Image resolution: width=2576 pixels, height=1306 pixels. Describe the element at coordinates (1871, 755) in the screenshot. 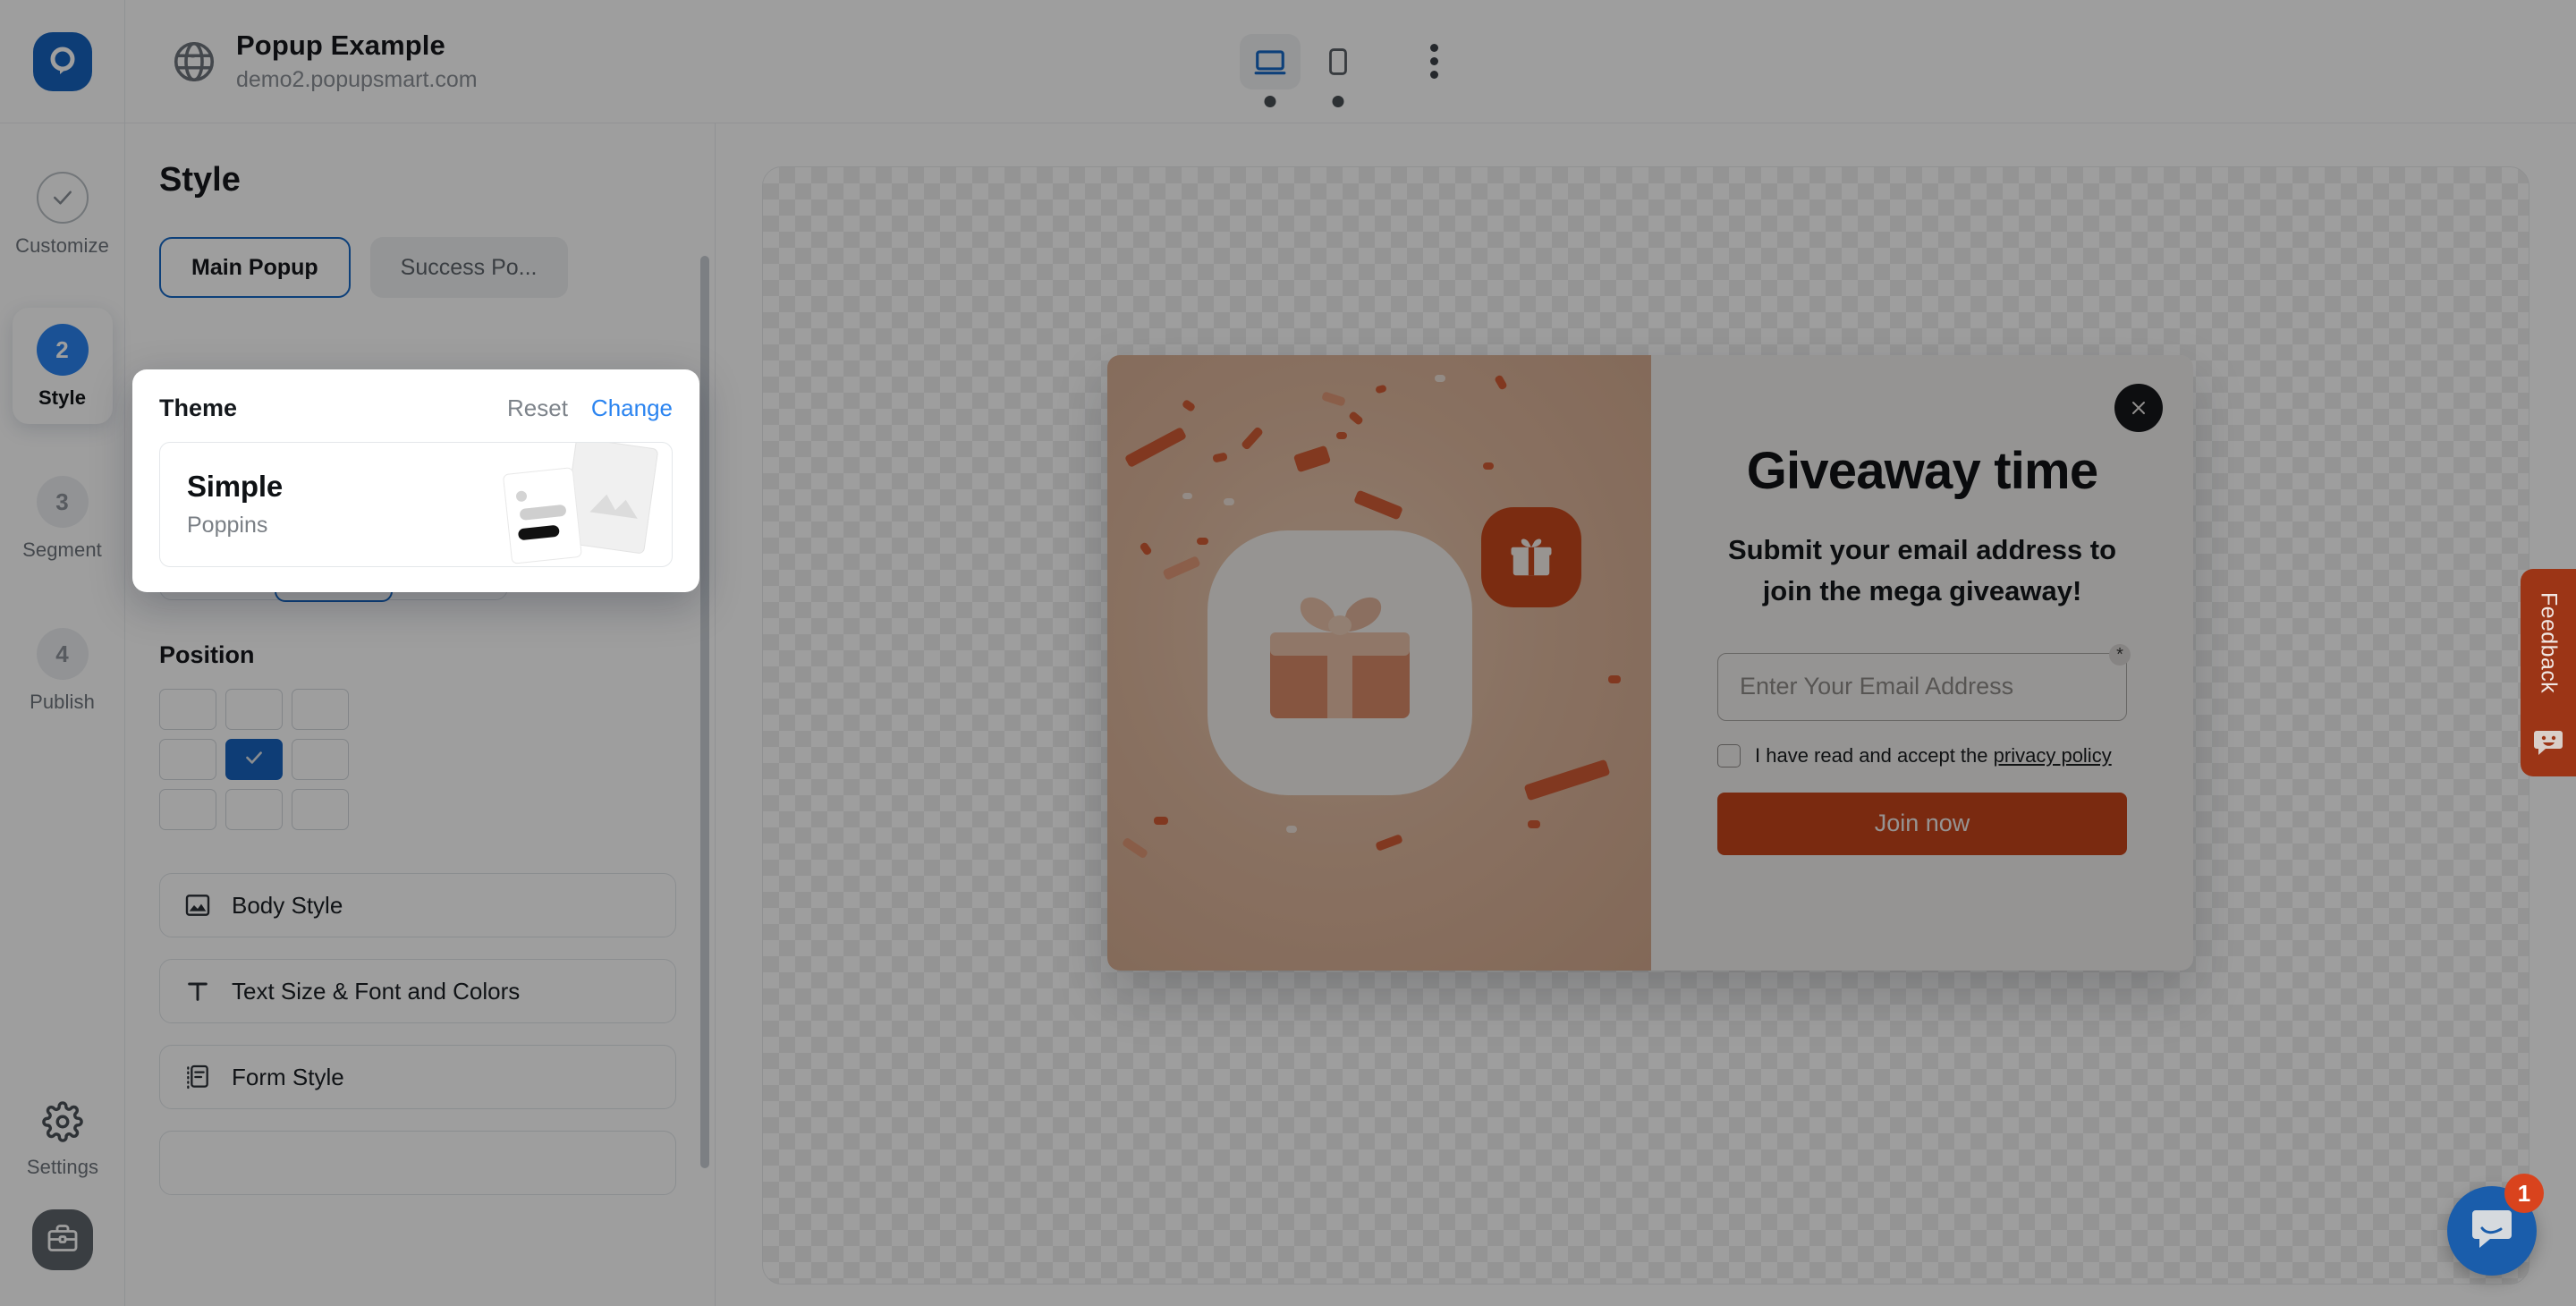

I see `consent-text: I have read and accept the` at that location.